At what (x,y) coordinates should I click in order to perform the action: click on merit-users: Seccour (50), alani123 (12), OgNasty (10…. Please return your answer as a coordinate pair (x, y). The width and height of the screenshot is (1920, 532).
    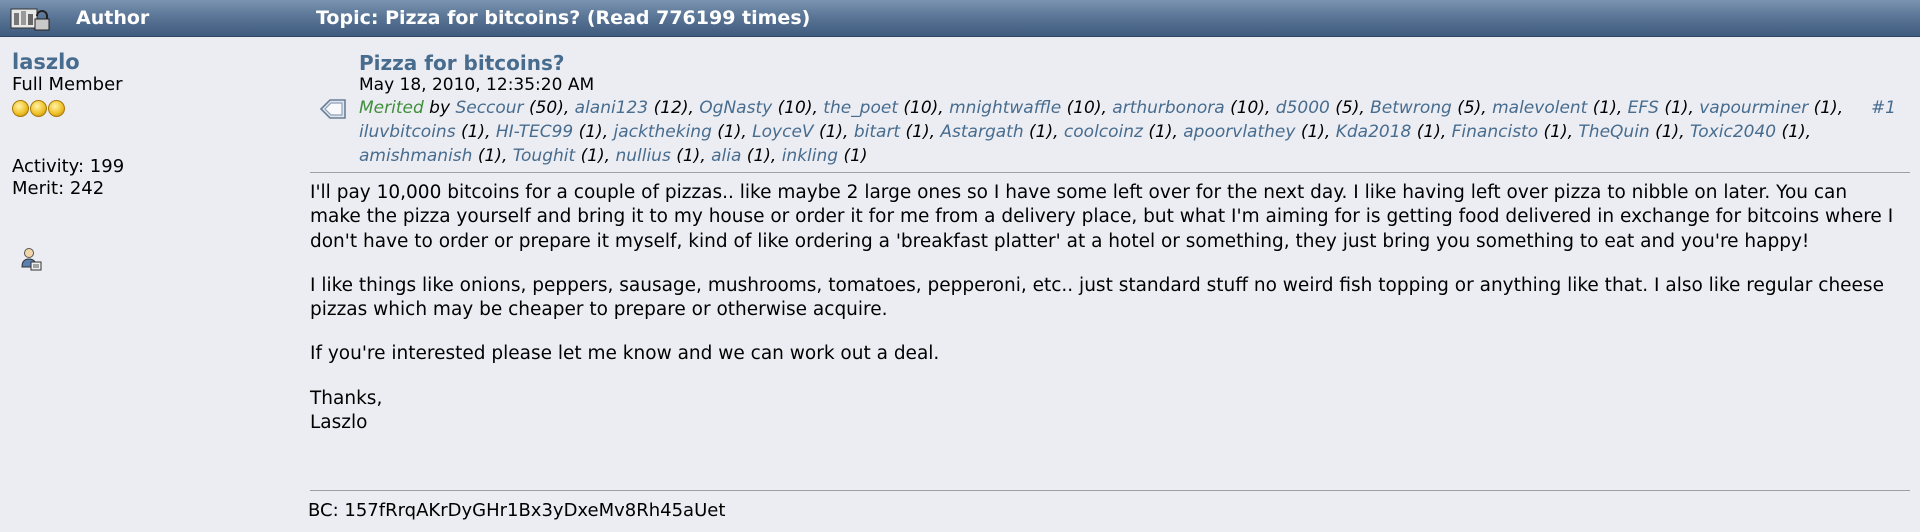
    Looking at the image, I should click on (1101, 132).